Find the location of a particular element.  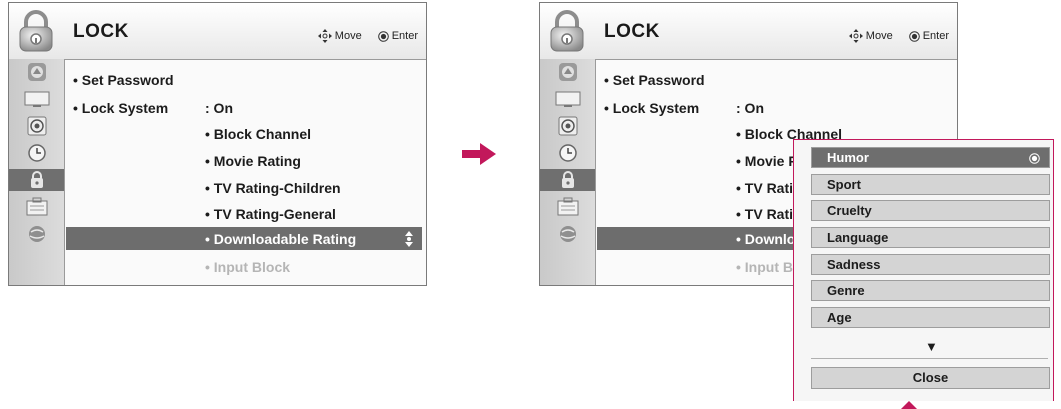

pointer-arrow-icon is located at coordinates (909, 405).